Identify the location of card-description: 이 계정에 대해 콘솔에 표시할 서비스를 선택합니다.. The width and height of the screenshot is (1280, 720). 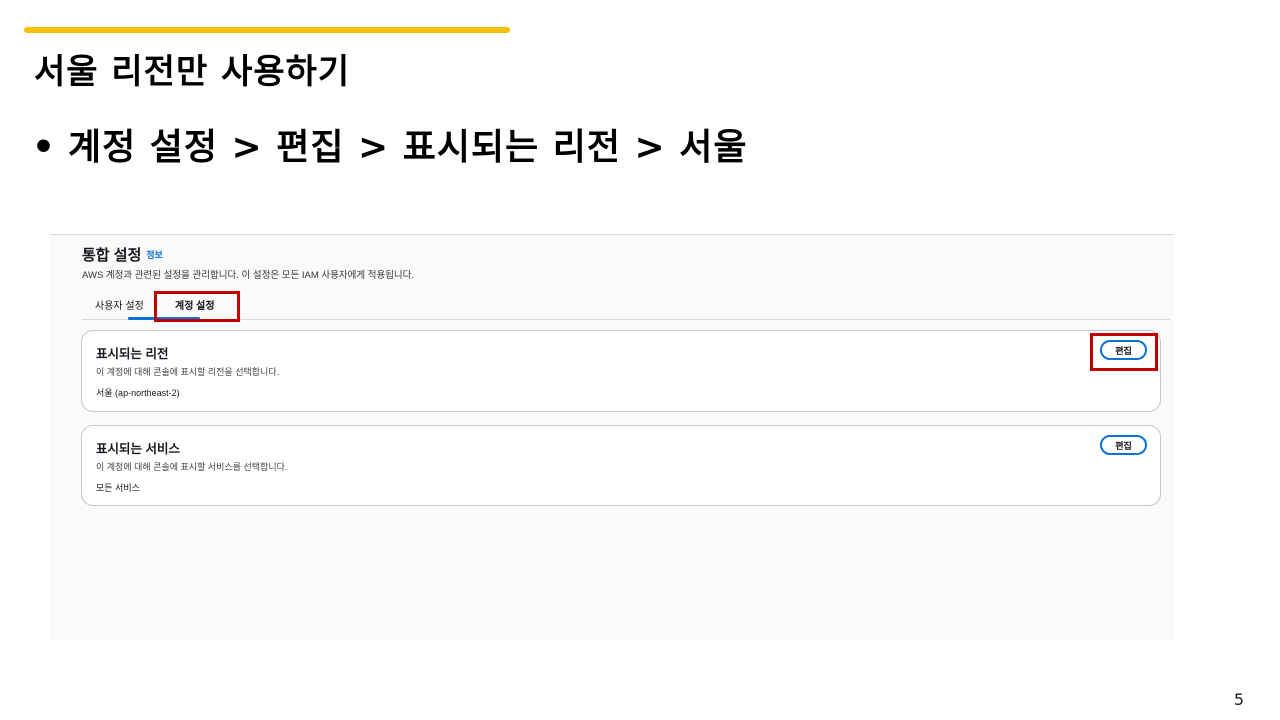
(192, 467).